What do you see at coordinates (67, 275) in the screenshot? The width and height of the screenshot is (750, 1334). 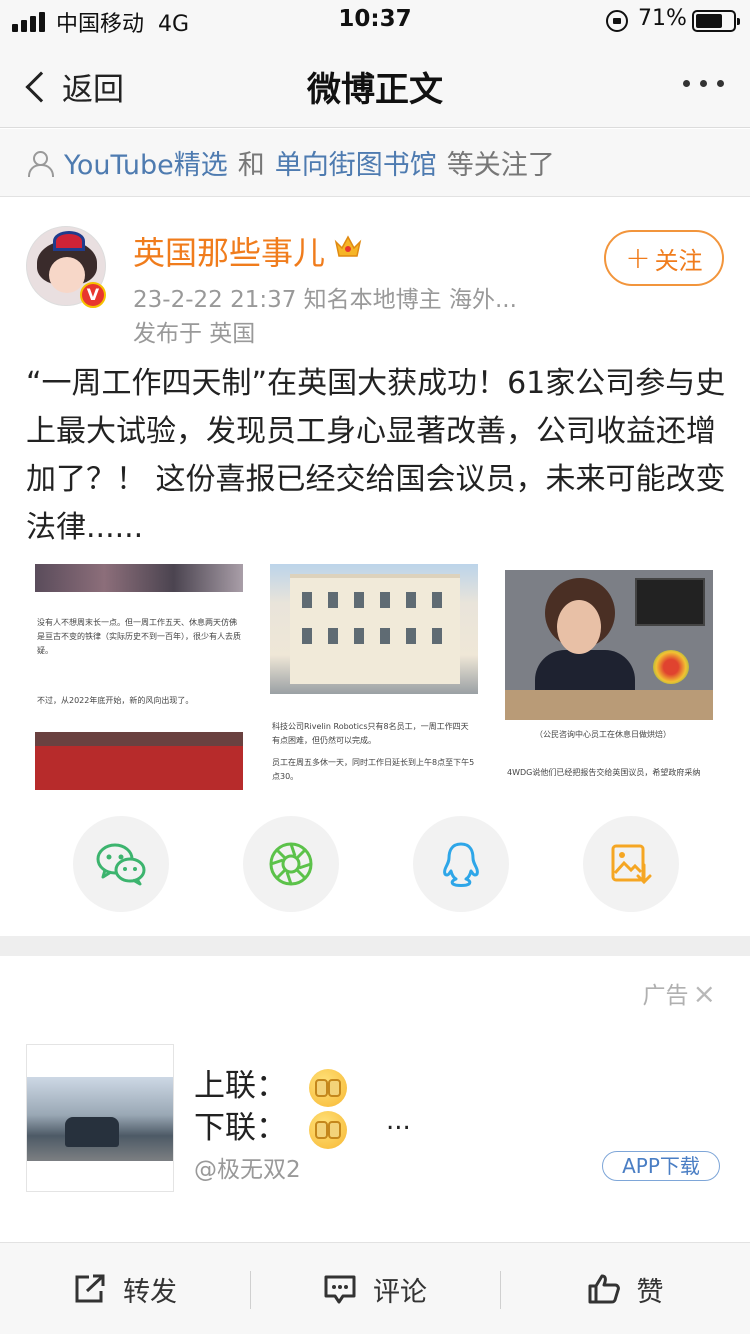 I see `avatar-face` at bounding box center [67, 275].